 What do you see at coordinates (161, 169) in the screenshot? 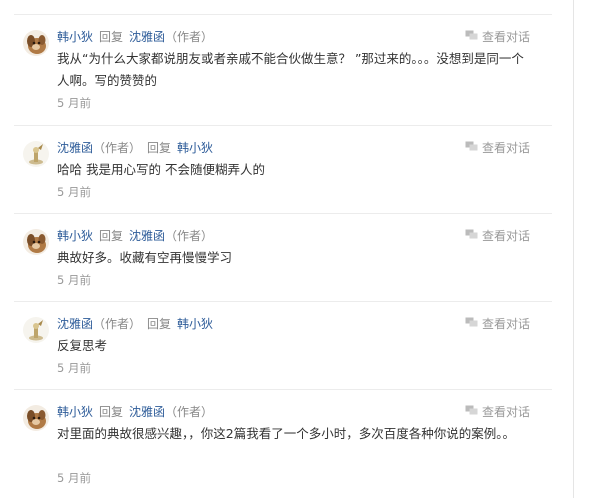
I see `comment-text: 哈哈 我是用心写的 不会随便糊弄人的` at bounding box center [161, 169].